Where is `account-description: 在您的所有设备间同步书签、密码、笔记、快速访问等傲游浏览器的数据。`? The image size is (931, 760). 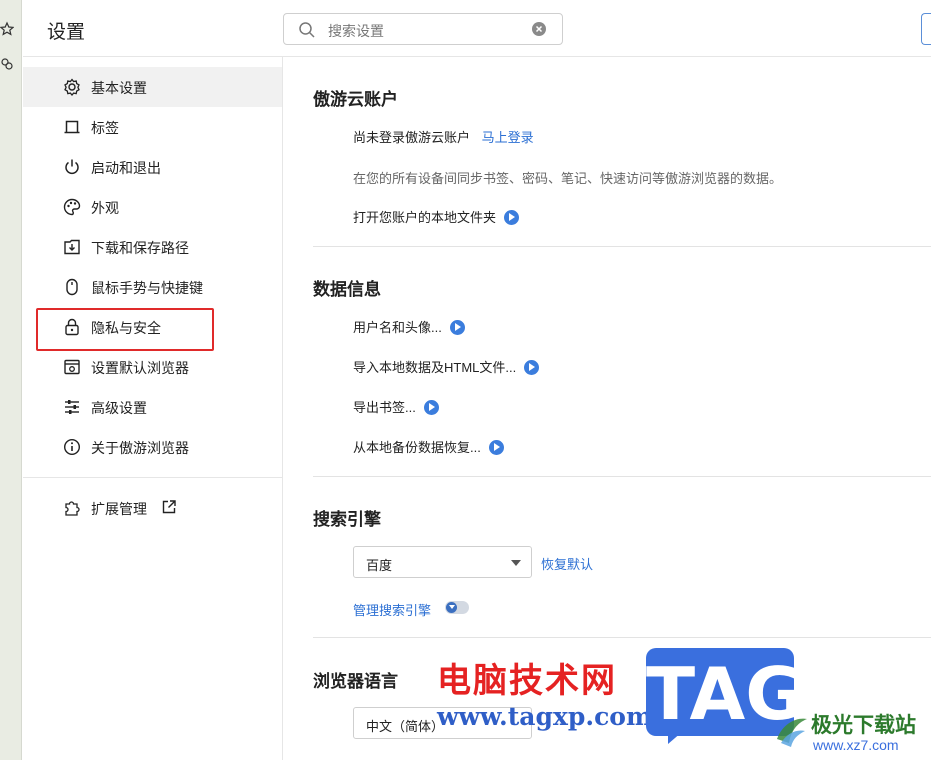 account-description: 在您的所有设备间同步书签、密码、笔记、快速访问等傲游浏览器的数据。 is located at coordinates (568, 178).